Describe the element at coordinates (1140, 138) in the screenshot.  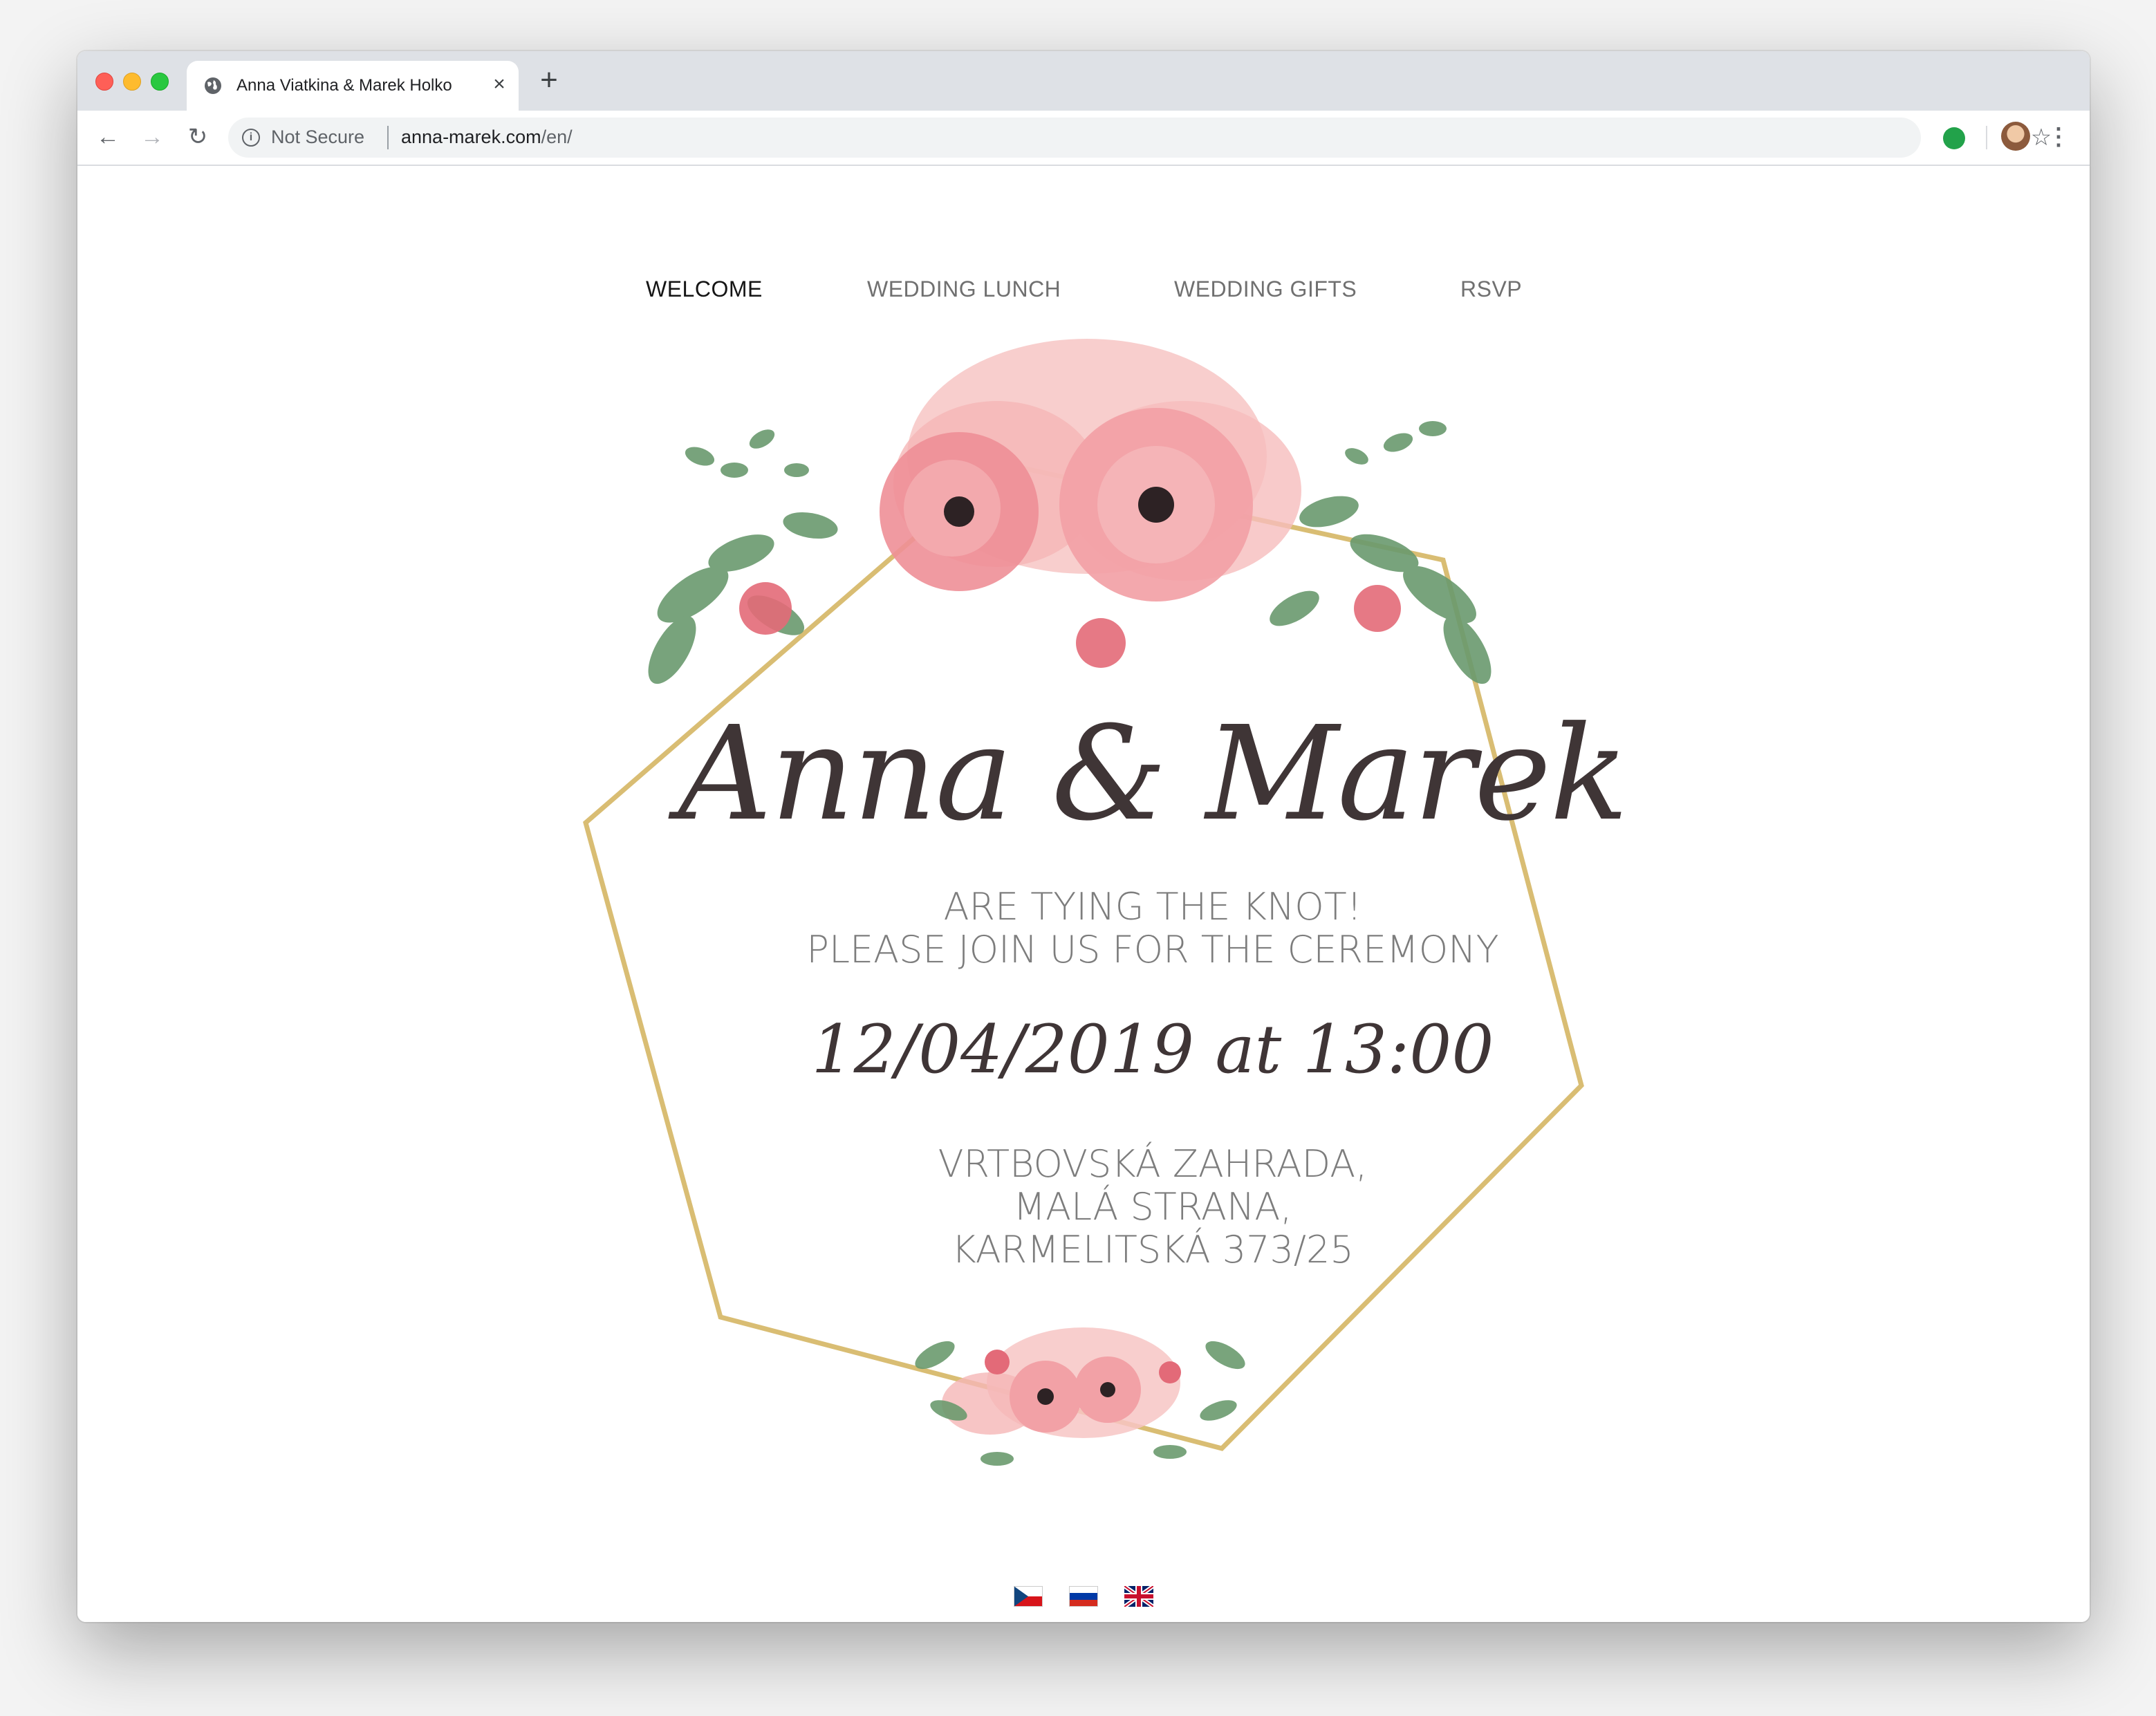
I see `address-bar: i Not Secure anna-marek.com/en/ ☆` at that location.